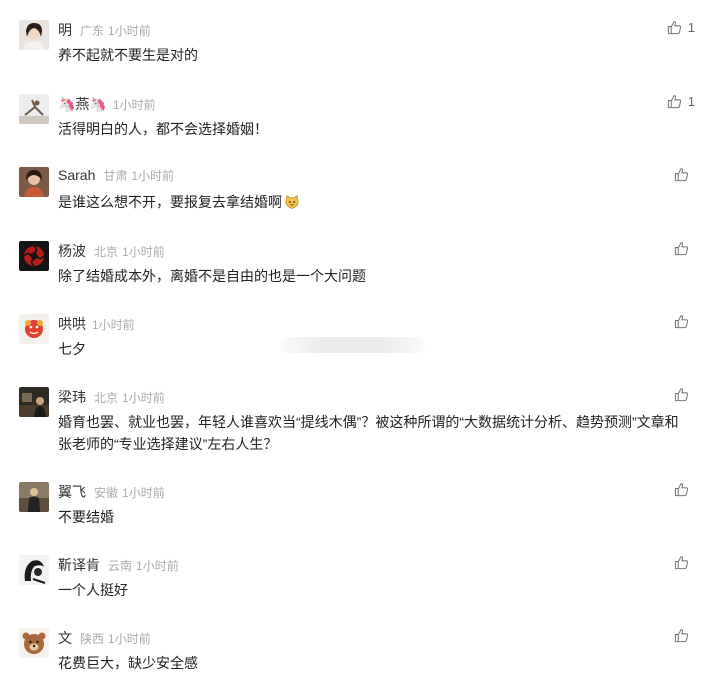  I want to click on comment-meta: 哄哄 1小时前, so click(96, 323).